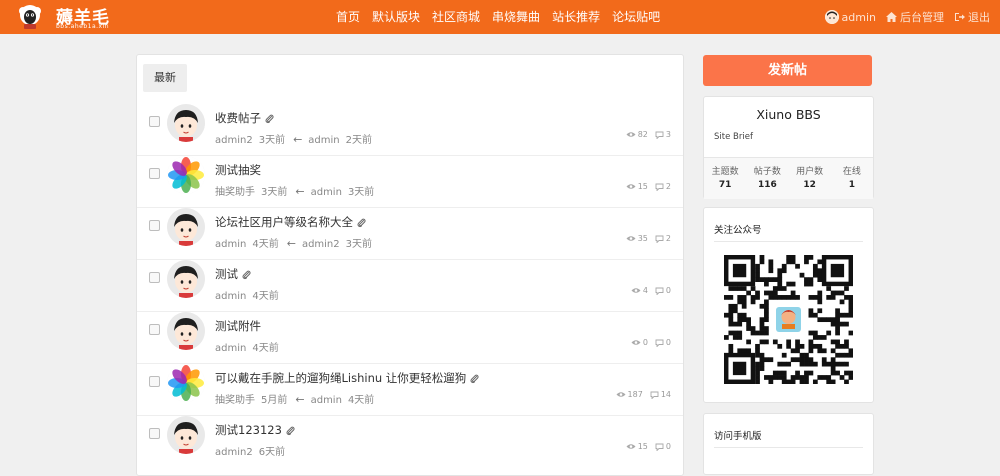  I want to click on thread-meta: 抽奖助手 5月前 ← admin 4天前, so click(297, 398).